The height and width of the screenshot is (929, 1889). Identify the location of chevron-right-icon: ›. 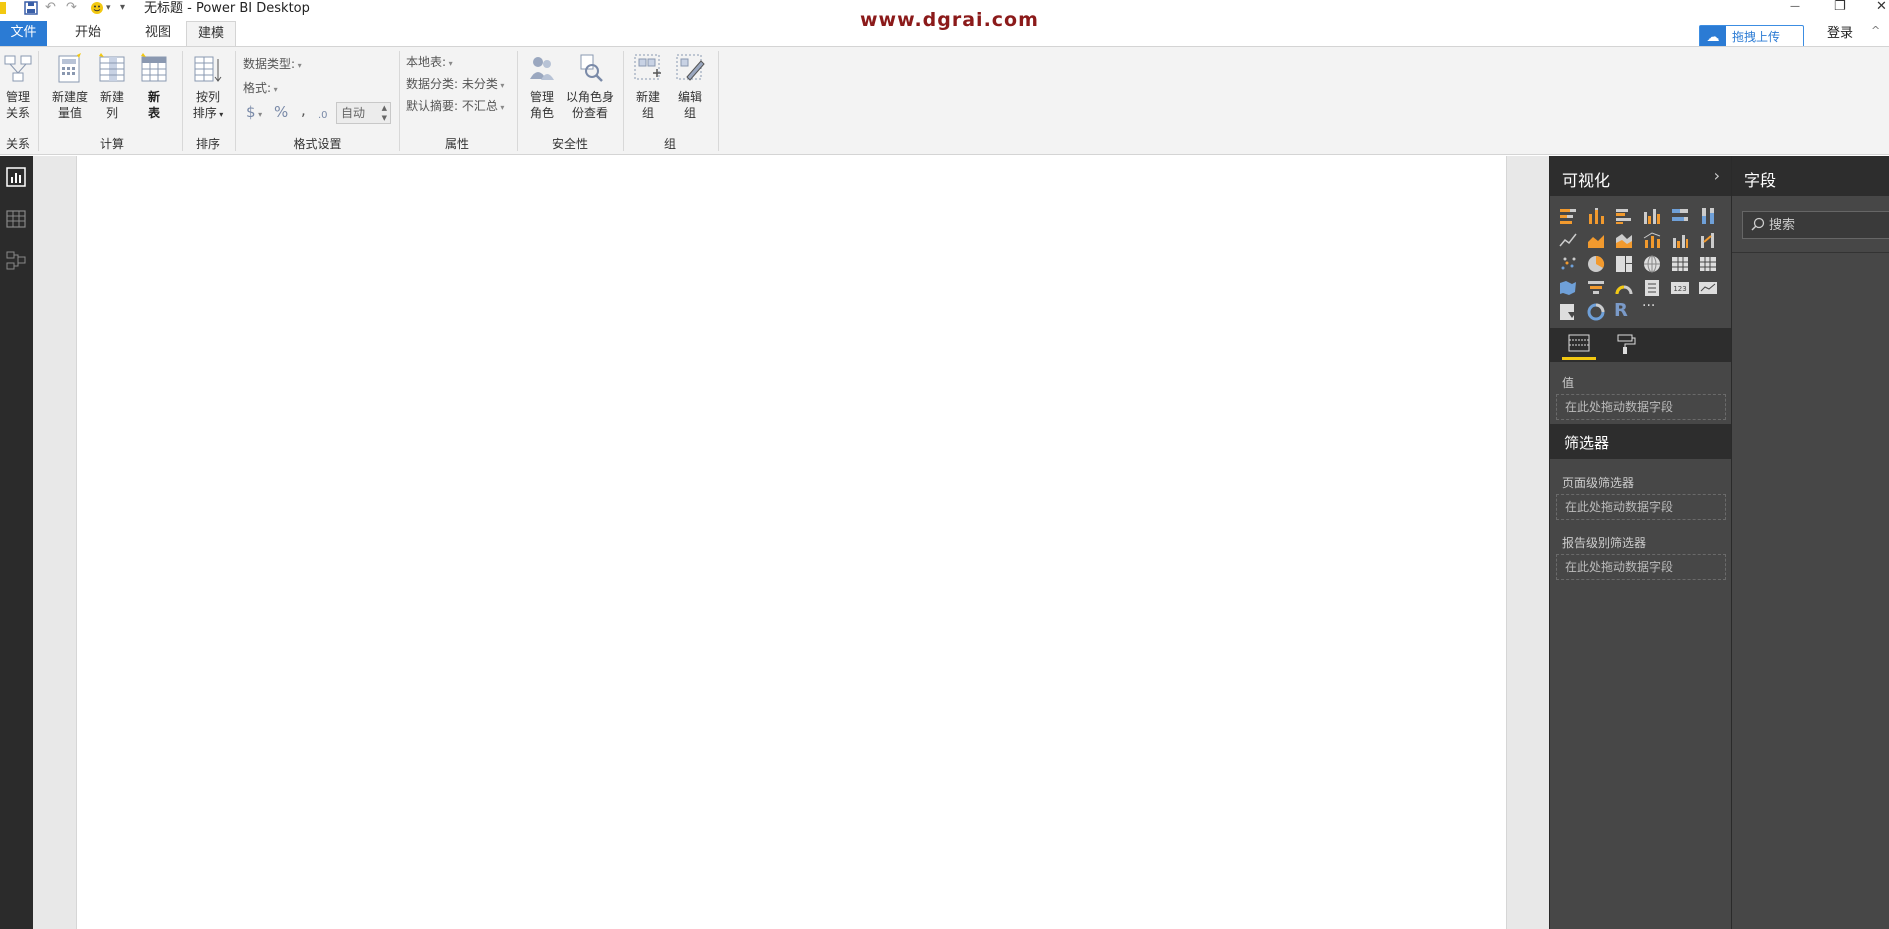
(1717, 175).